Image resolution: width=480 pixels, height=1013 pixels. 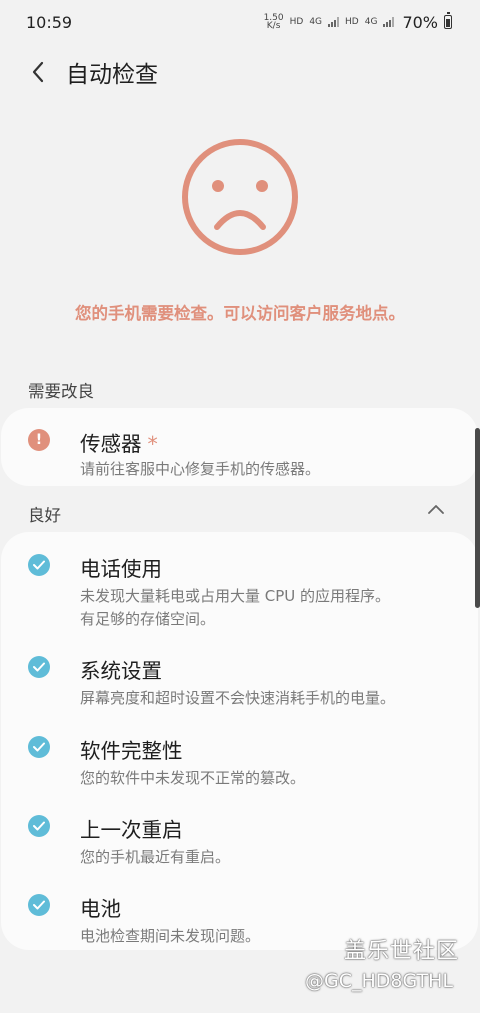 What do you see at coordinates (44, 515) in the screenshot?
I see `section-heading-good: 良好` at bounding box center [44, 515].